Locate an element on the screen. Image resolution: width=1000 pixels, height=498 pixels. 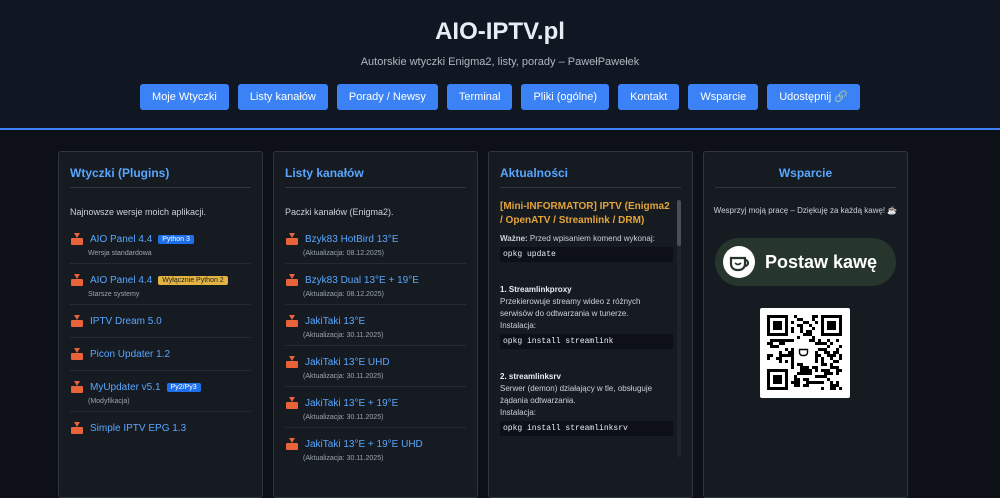
code-block: opkg install streamlink is located at coordinates (586, 341).